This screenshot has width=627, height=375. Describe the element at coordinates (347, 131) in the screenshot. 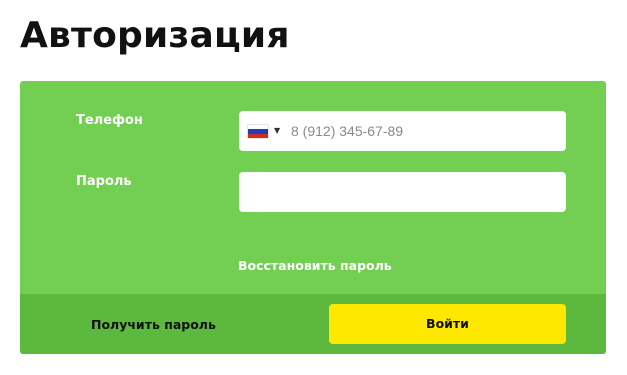

I see `phone-input: 8 (912) 345-67-89` at that location.